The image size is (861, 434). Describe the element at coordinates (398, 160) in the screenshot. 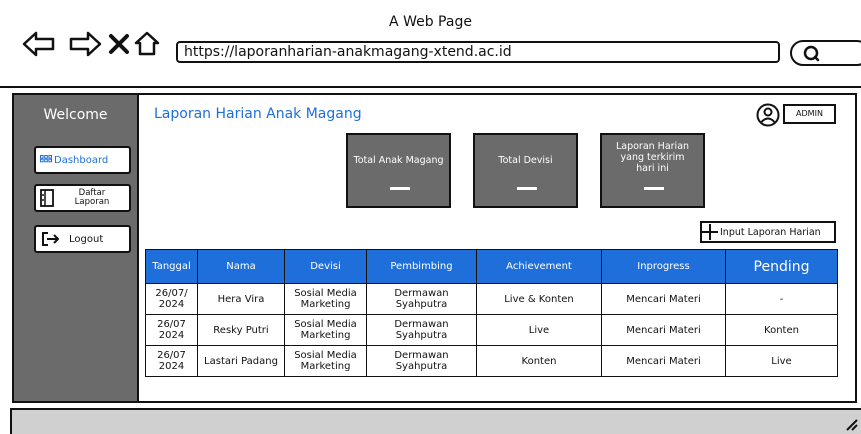

I see `stat-card-label: Total Anak Magang` at that location.